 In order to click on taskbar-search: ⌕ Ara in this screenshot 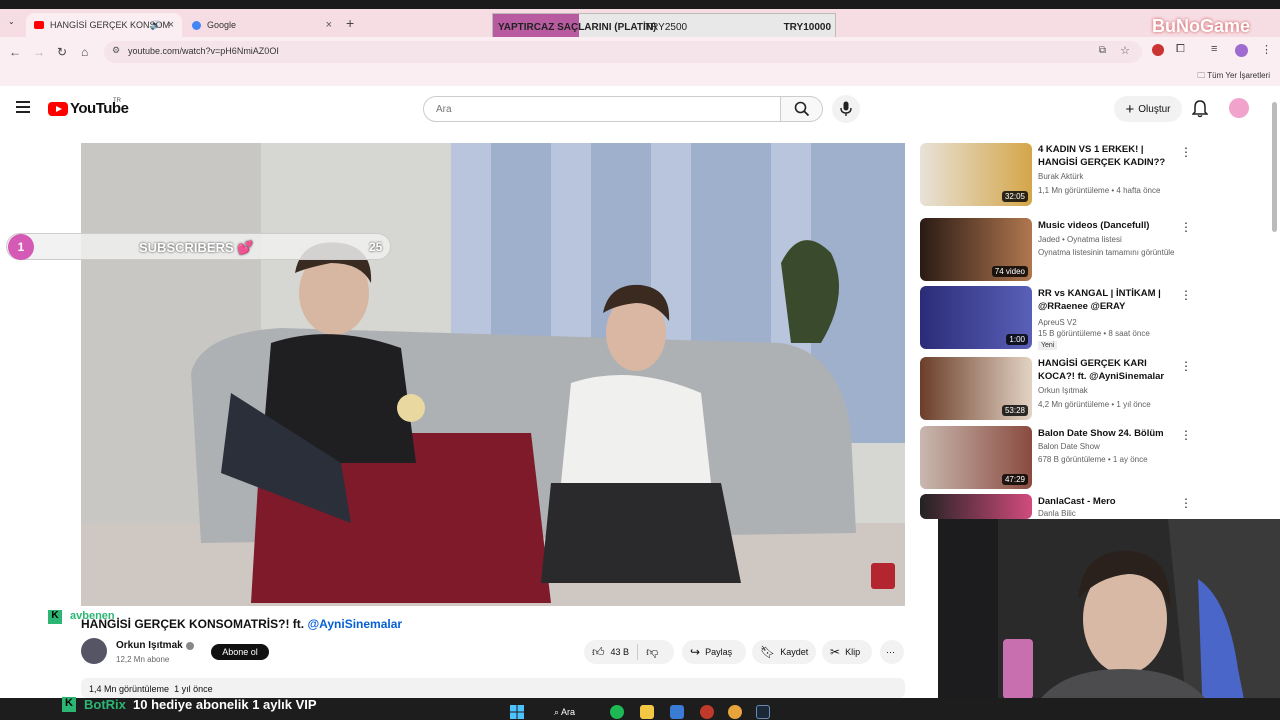, I will do `click(564, 712)`.